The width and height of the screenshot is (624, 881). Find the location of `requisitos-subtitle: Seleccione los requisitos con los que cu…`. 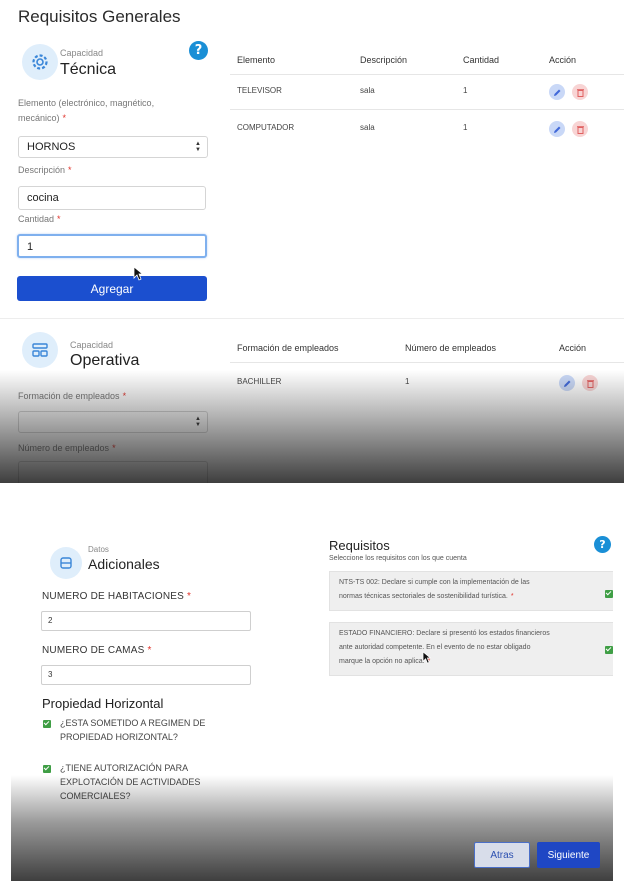

requisitos-subtitle: Seleccione los requisitos con los que cu… is located at coordinates (398, 558).